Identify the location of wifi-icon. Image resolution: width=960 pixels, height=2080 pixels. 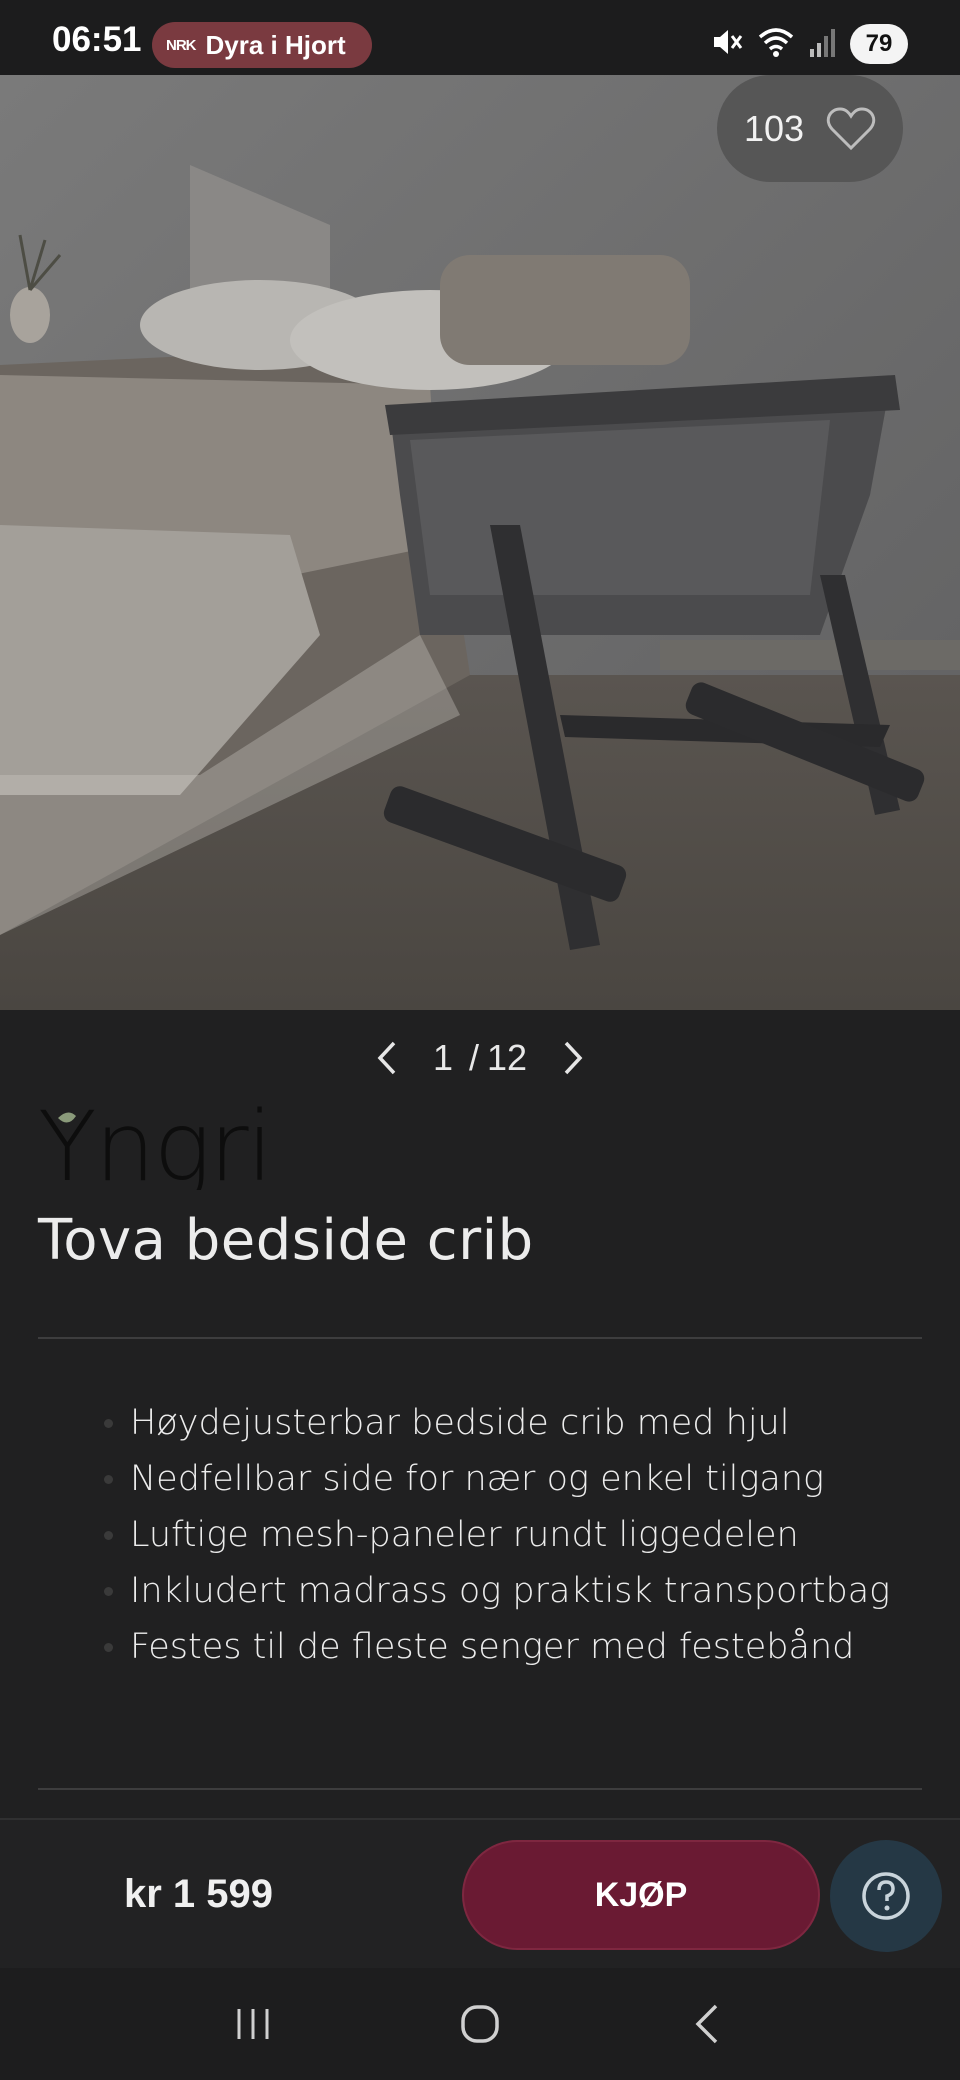
(776, 44).